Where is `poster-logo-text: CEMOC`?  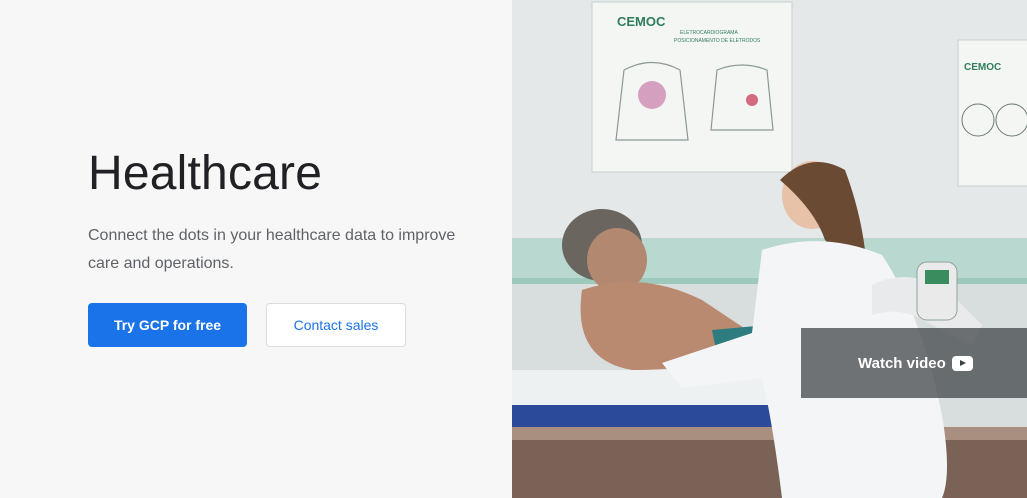
poster-logo-text: CEMOC is located at coordinates (641, 21).